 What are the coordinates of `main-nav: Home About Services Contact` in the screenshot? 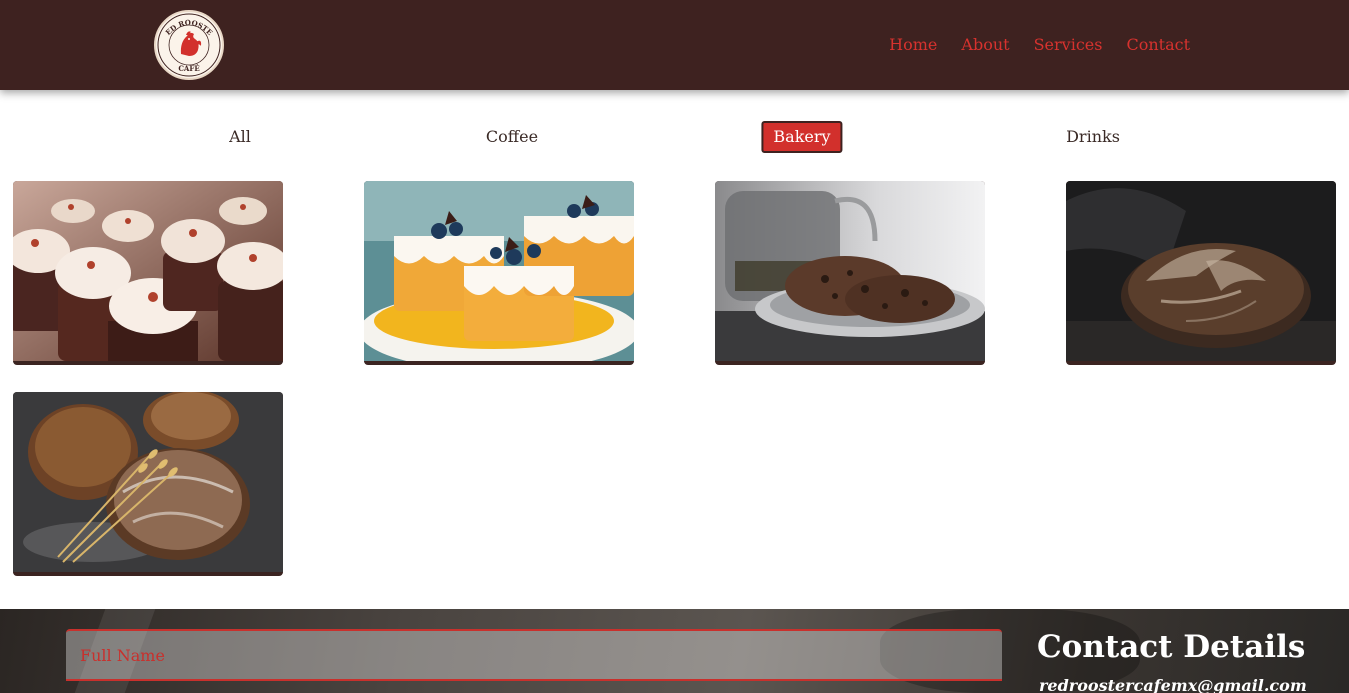 It's located at (1039, 45).